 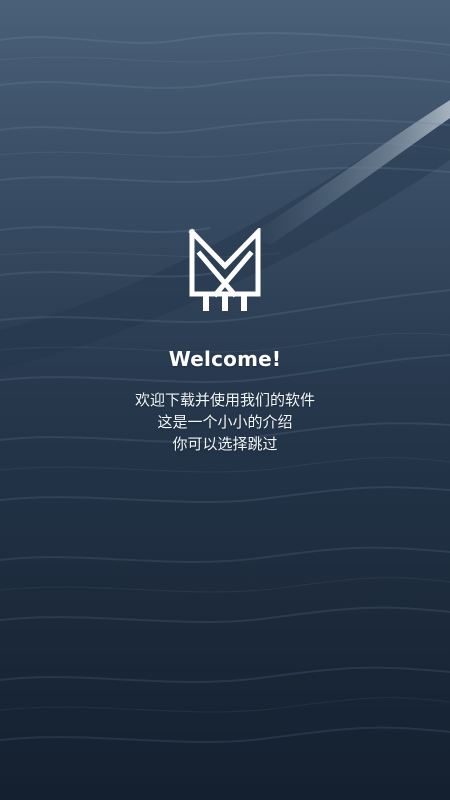 I want to click on intro-line-3: 你可以选择跳过, so click(x=225, y=444).